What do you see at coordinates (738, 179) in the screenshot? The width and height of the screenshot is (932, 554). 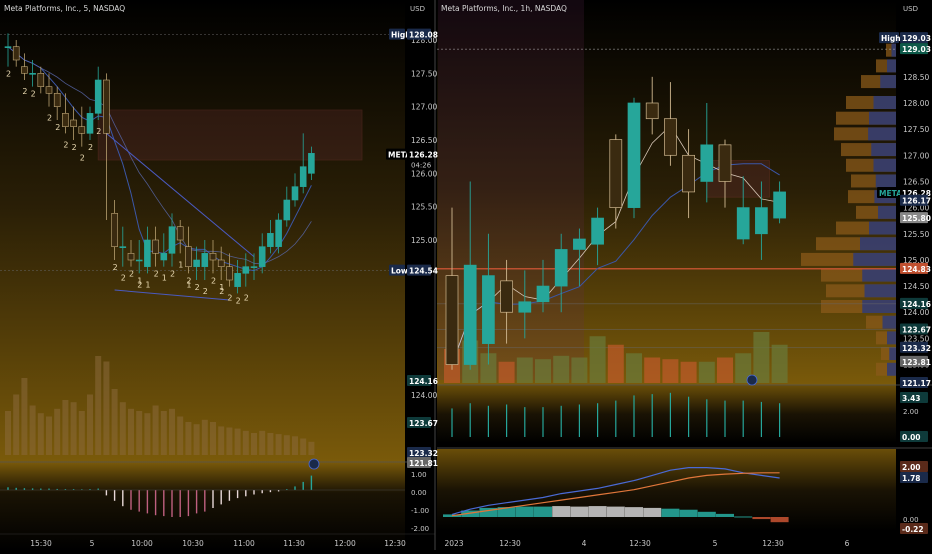 I see `right-supply-zone-box` at bounding box center [738, 179].